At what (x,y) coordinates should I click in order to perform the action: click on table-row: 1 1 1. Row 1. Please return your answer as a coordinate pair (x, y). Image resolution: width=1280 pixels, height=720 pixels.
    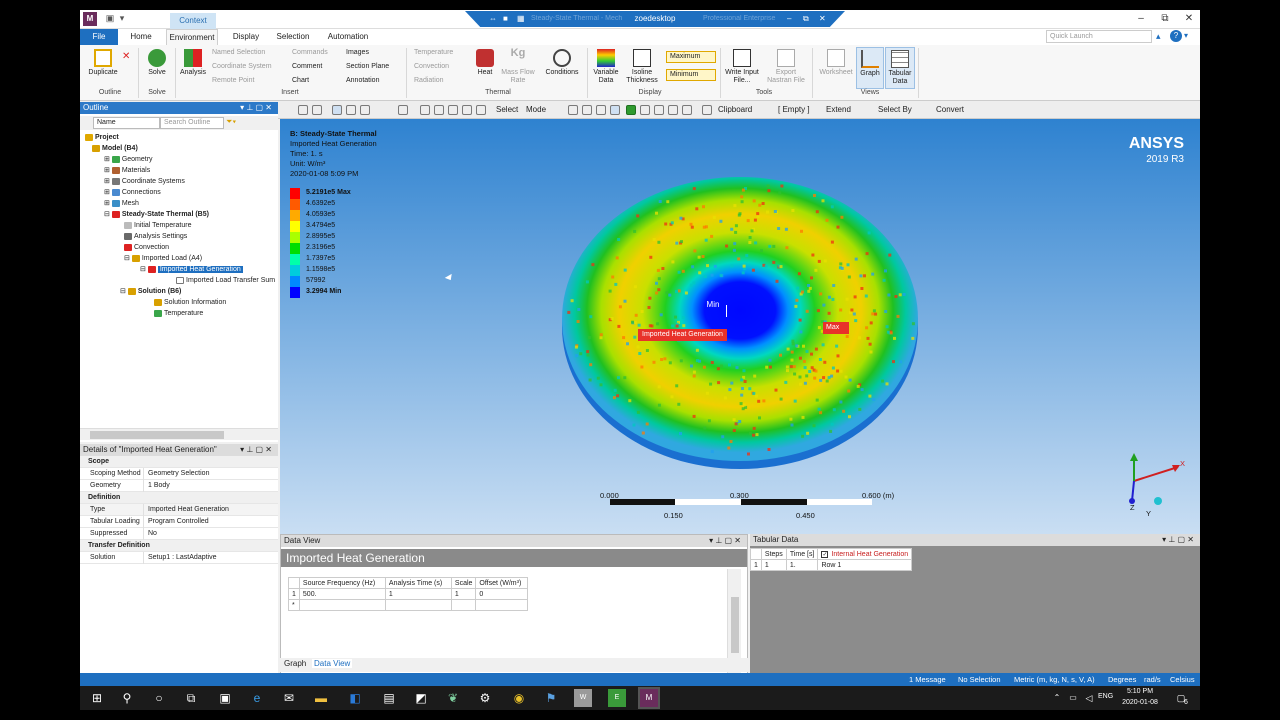
    Looking at the image, I should click on (831, 565).